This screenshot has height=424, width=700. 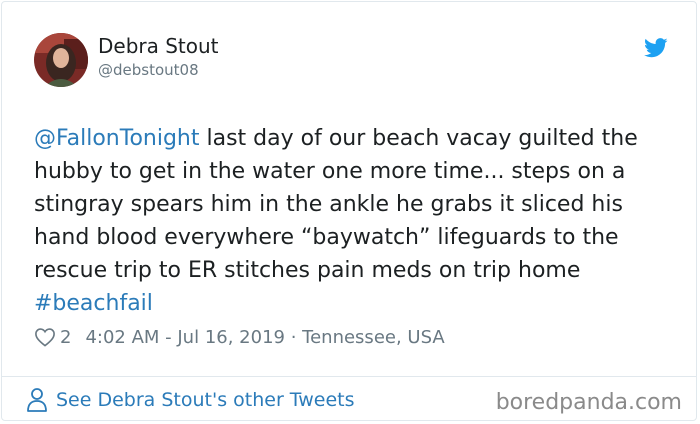 What do you see at coordinates (588, 402) in the screenshot?
I see `watermark: boredpanda.com` at bounding box center [588, 402].